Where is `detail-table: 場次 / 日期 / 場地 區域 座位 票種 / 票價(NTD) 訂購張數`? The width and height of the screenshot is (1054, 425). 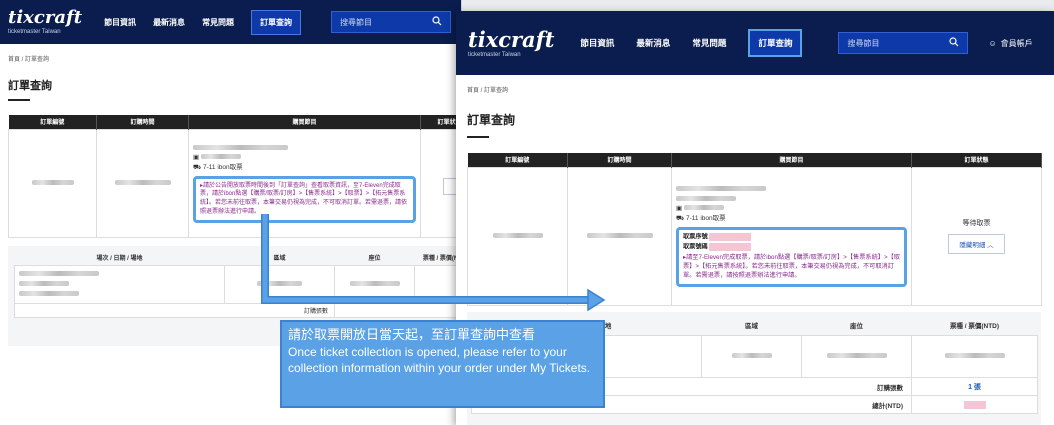
detail-table: 場次 / 日期 / 場地 區域 座位 票種 / 票價(NTD) 訂購張數 is located at coordinates (237, 284).